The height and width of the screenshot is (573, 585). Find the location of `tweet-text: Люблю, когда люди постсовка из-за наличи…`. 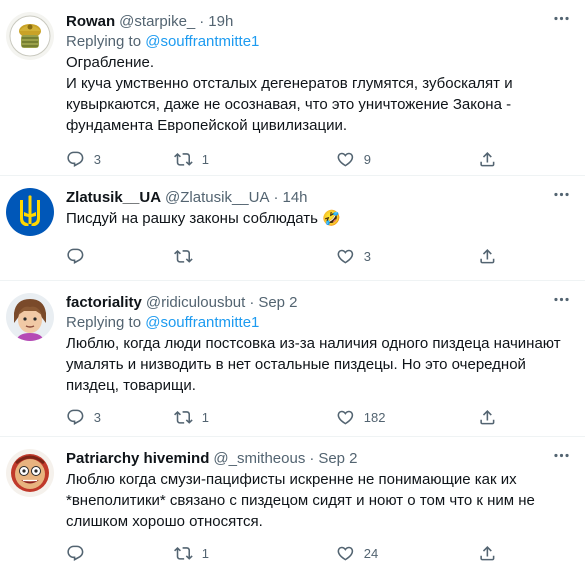

tweet-text: Люблю, когда люди постсовка из-за наличи… is located at coordinates (313, 364).